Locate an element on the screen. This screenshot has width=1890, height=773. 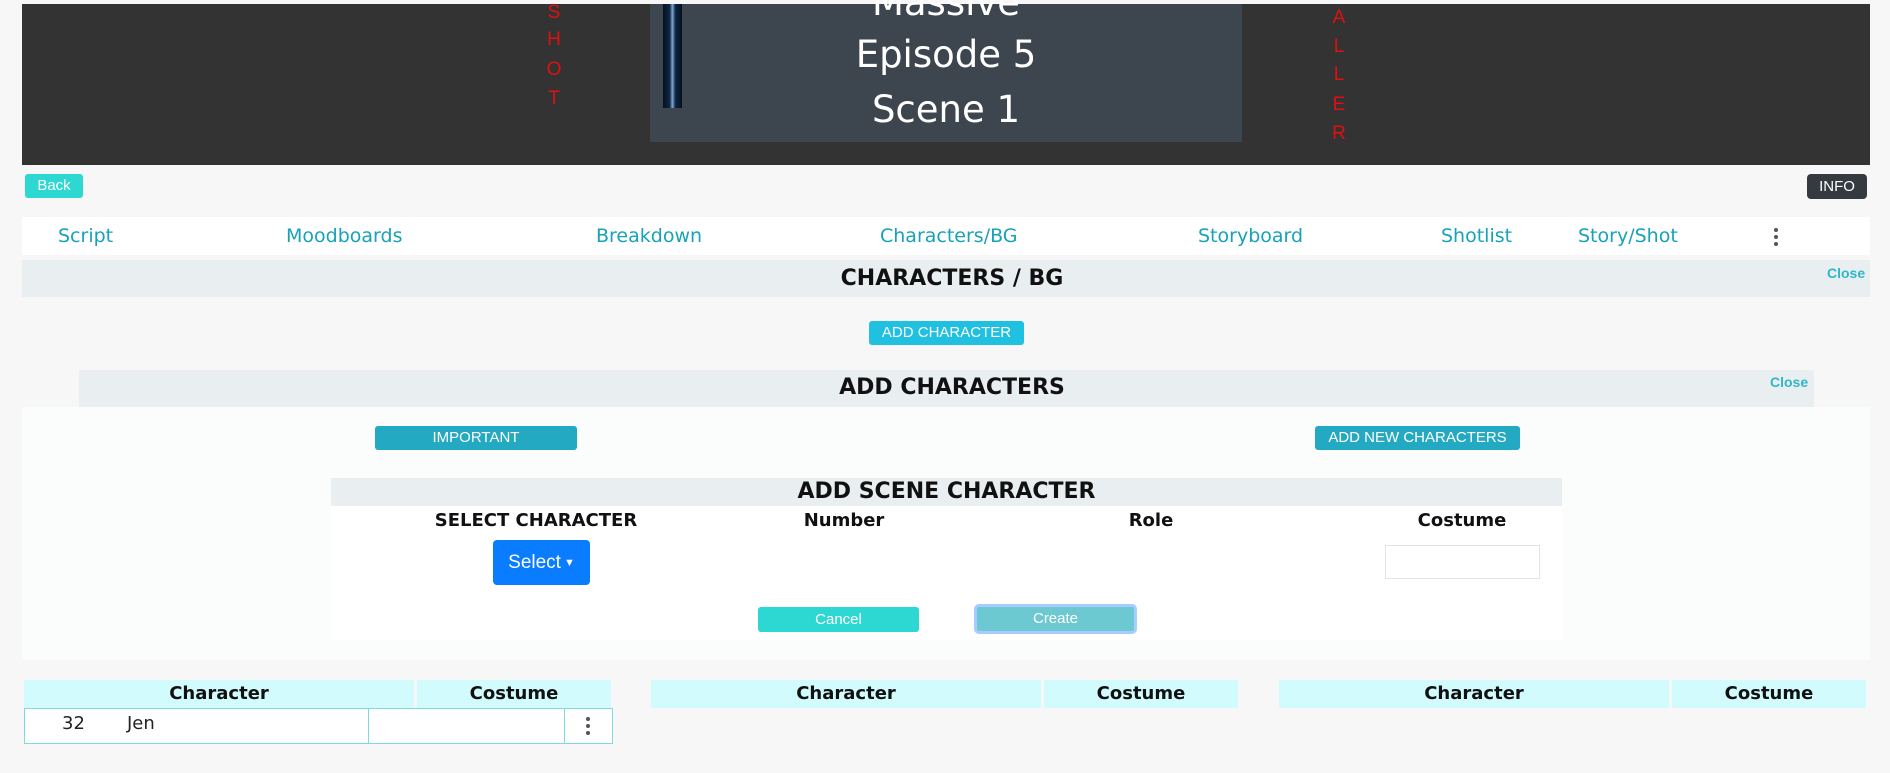
project-title: Massive is located at coordinates (946, 12).